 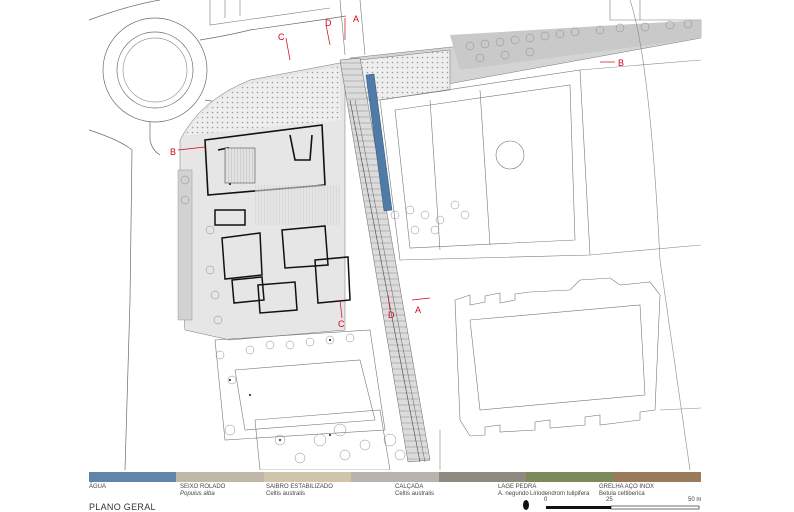 I want to click on swatch-saibro, so click(x=307, y=477).